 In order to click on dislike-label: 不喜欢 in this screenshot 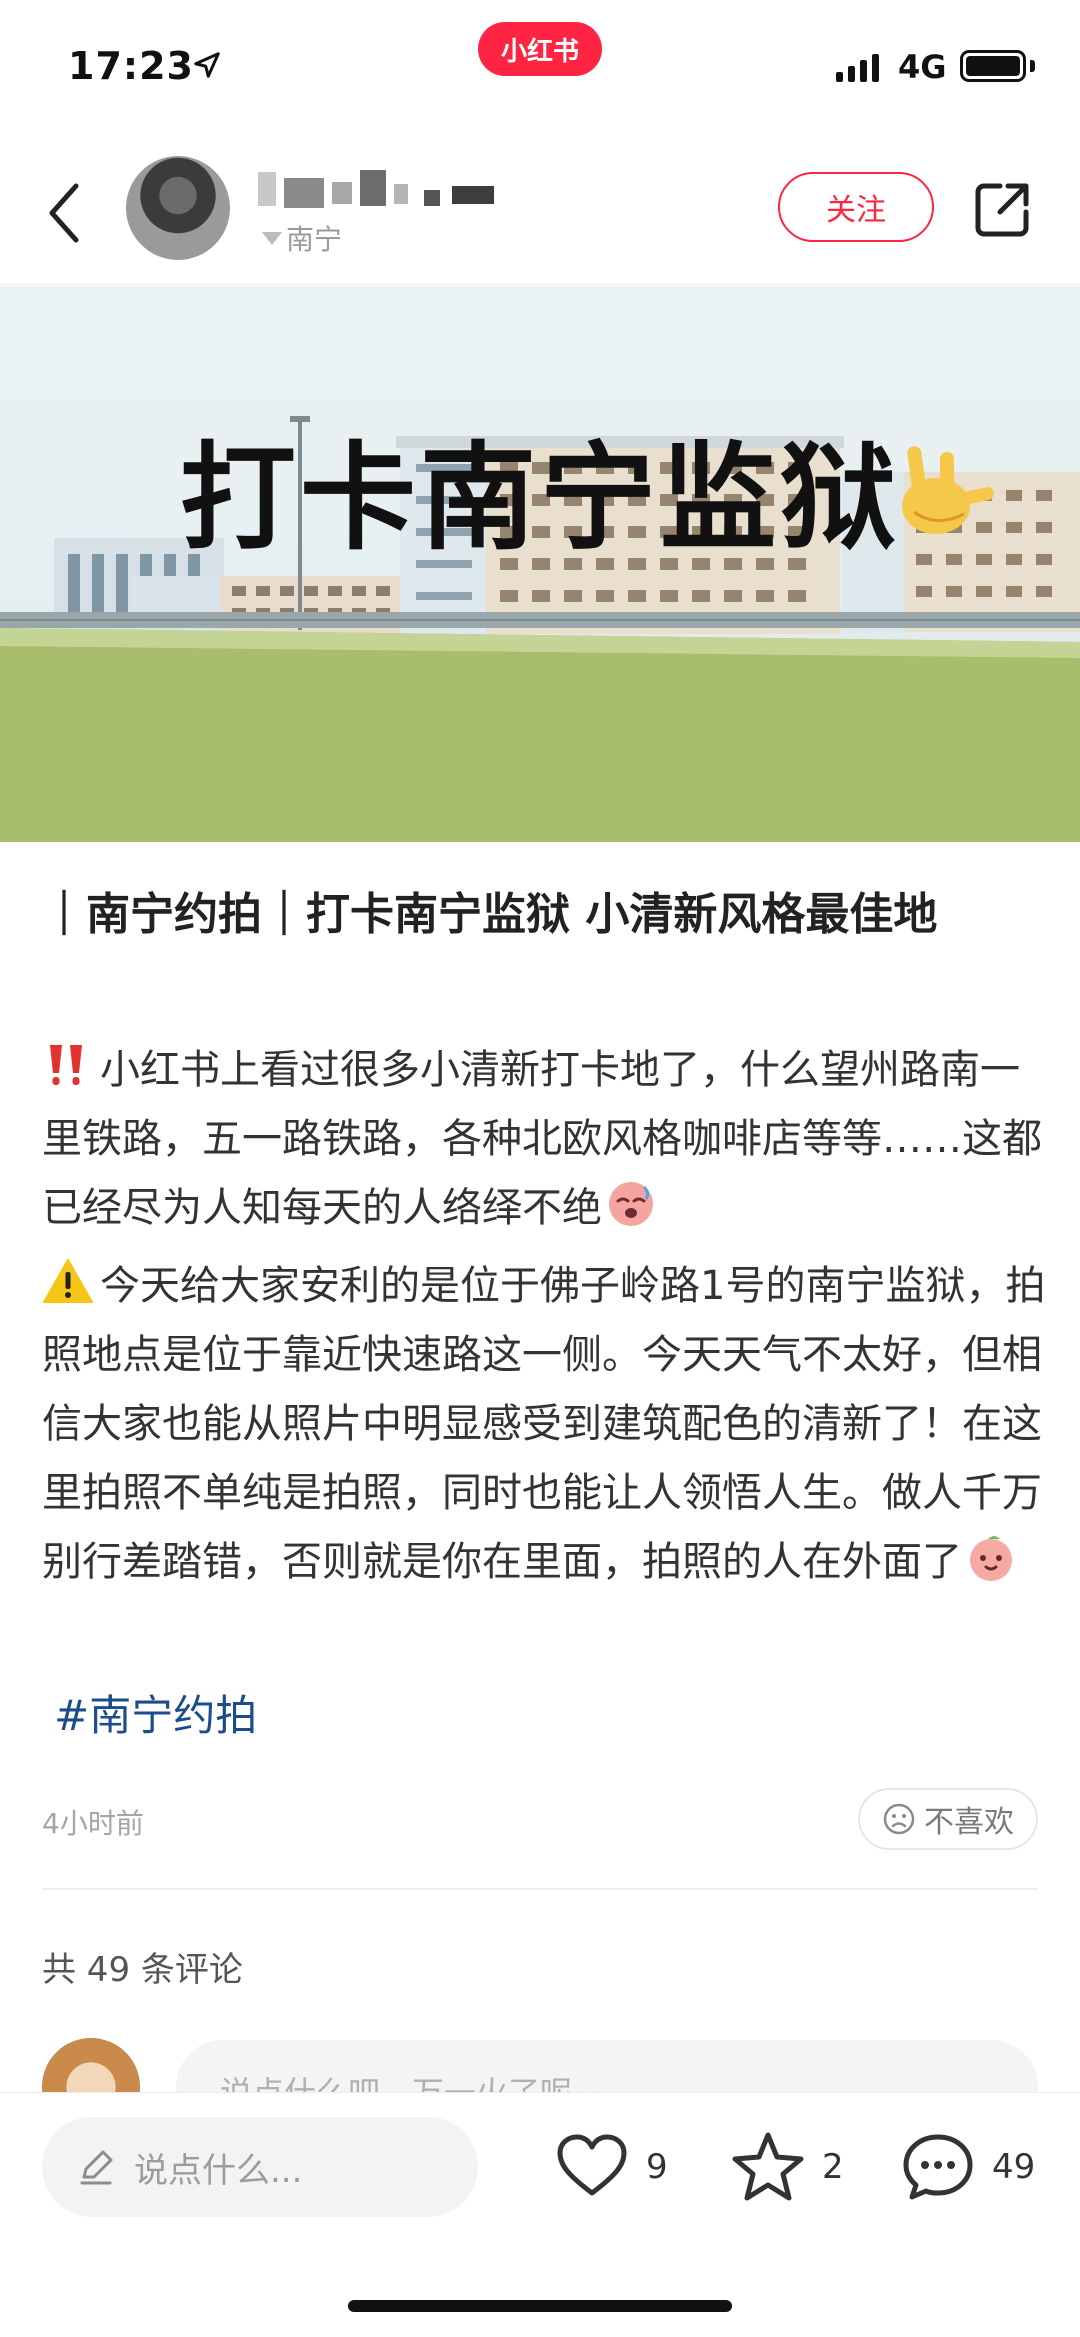, I will do `click(969, 1822)`.